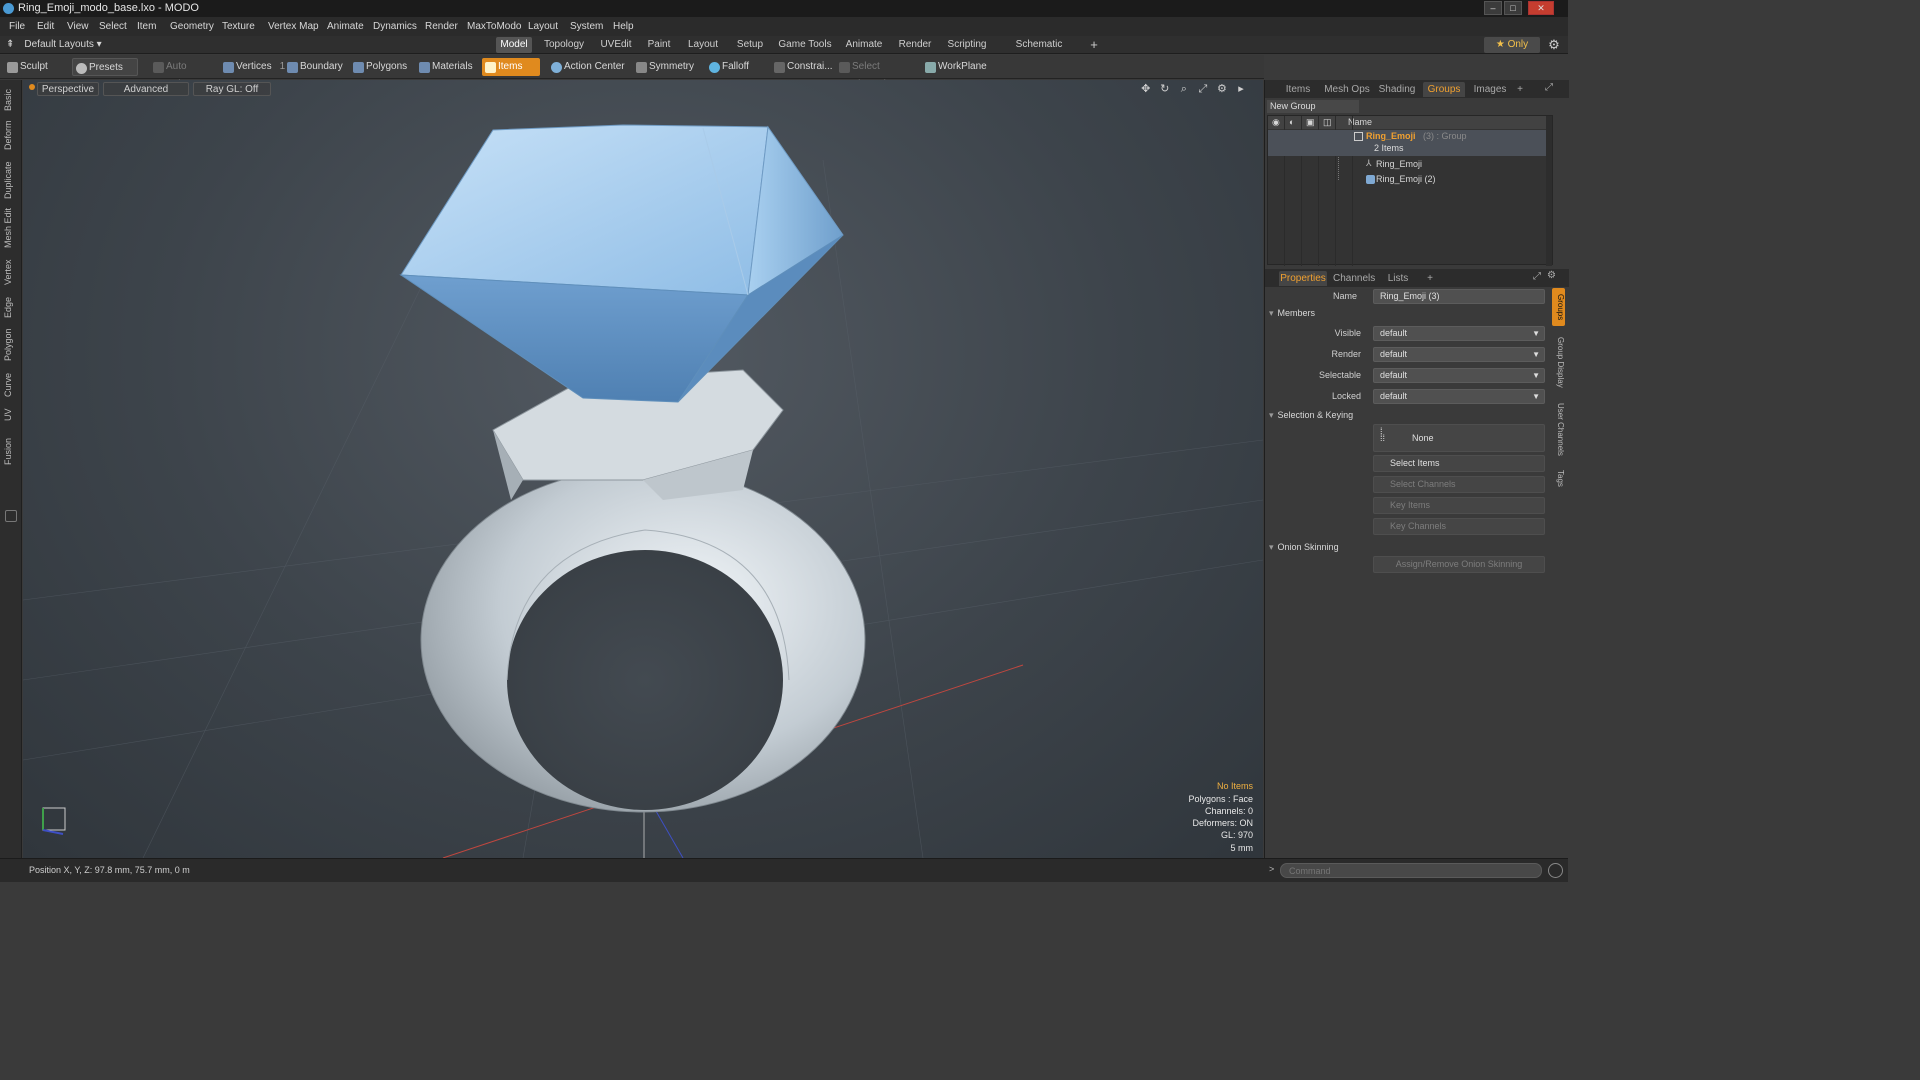  I want to click on side-tab-tags: Tags, so click(1558, 478).